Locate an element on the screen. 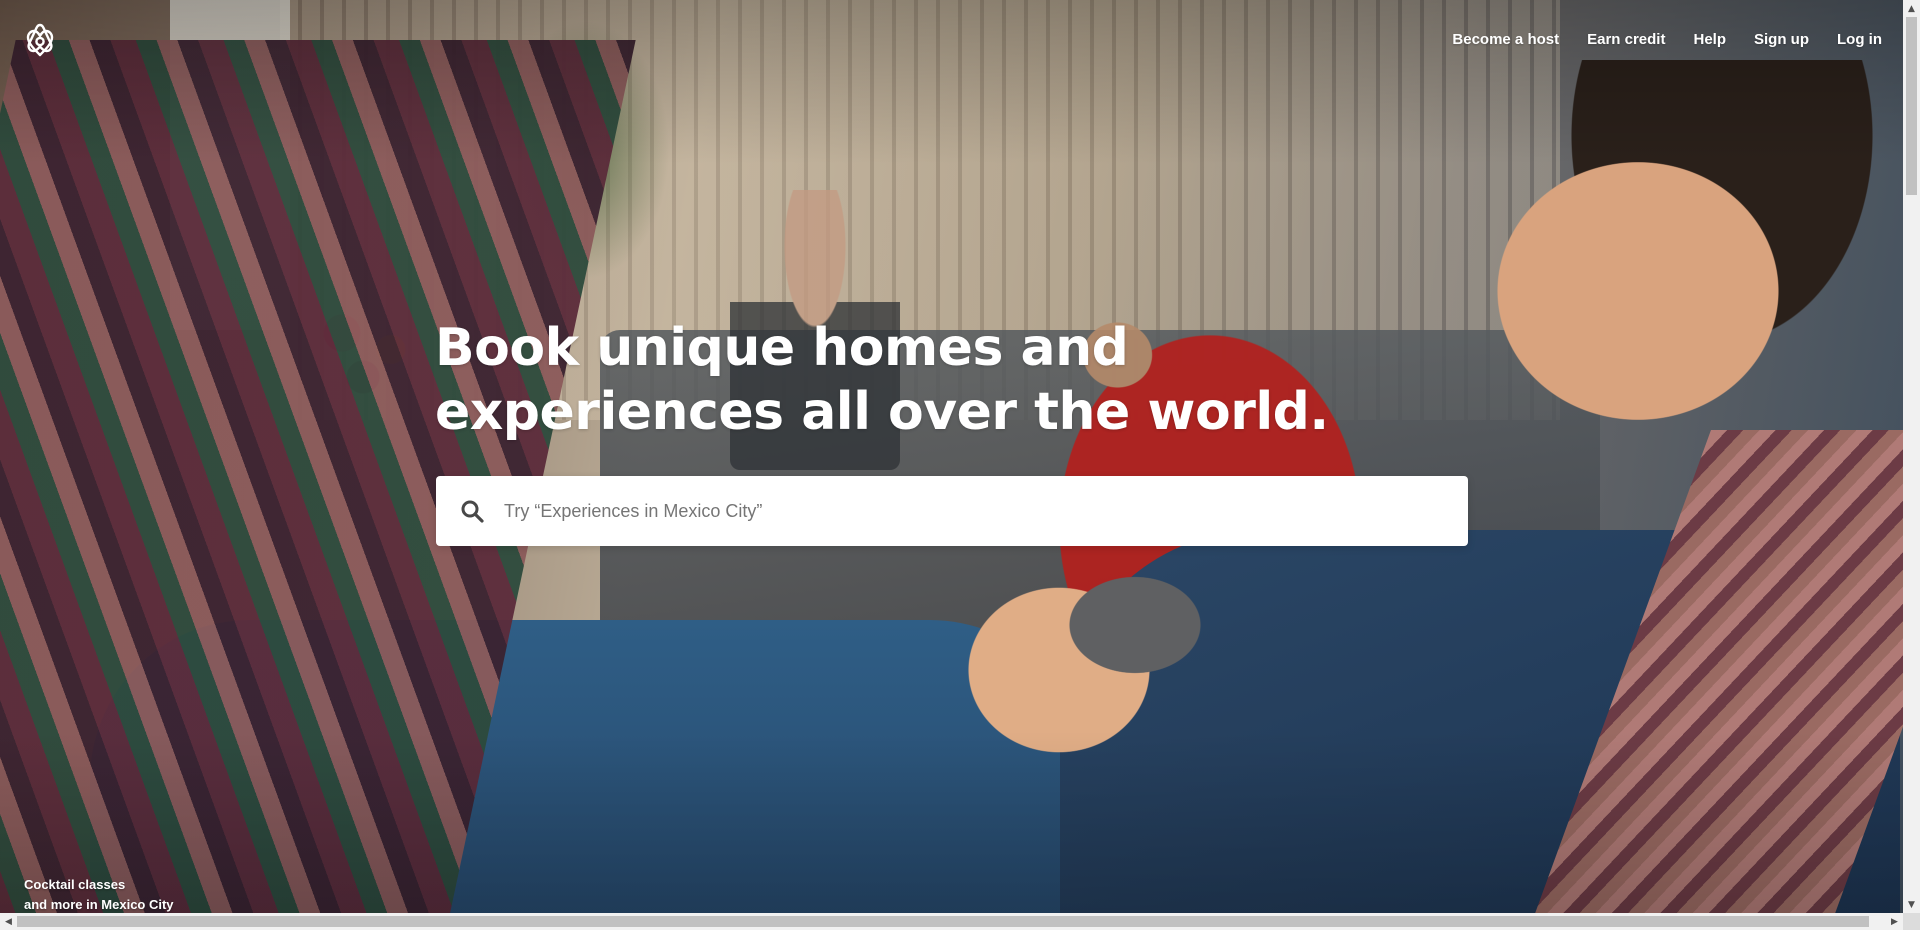 The image size is (1920, 930). airbnb-logo-icon is located at coordinates (40, 40).